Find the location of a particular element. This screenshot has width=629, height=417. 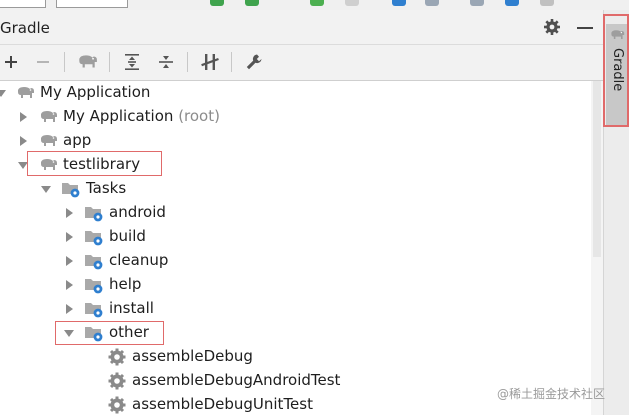

tree-label: android is located at coordinates (137, 212).